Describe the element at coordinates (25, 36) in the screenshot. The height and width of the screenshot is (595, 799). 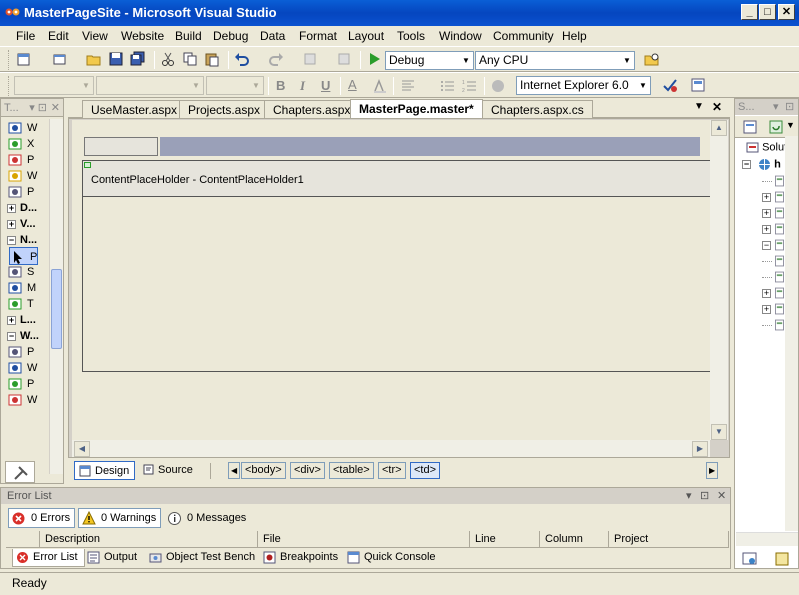
I see `menu-file: File` at that location.